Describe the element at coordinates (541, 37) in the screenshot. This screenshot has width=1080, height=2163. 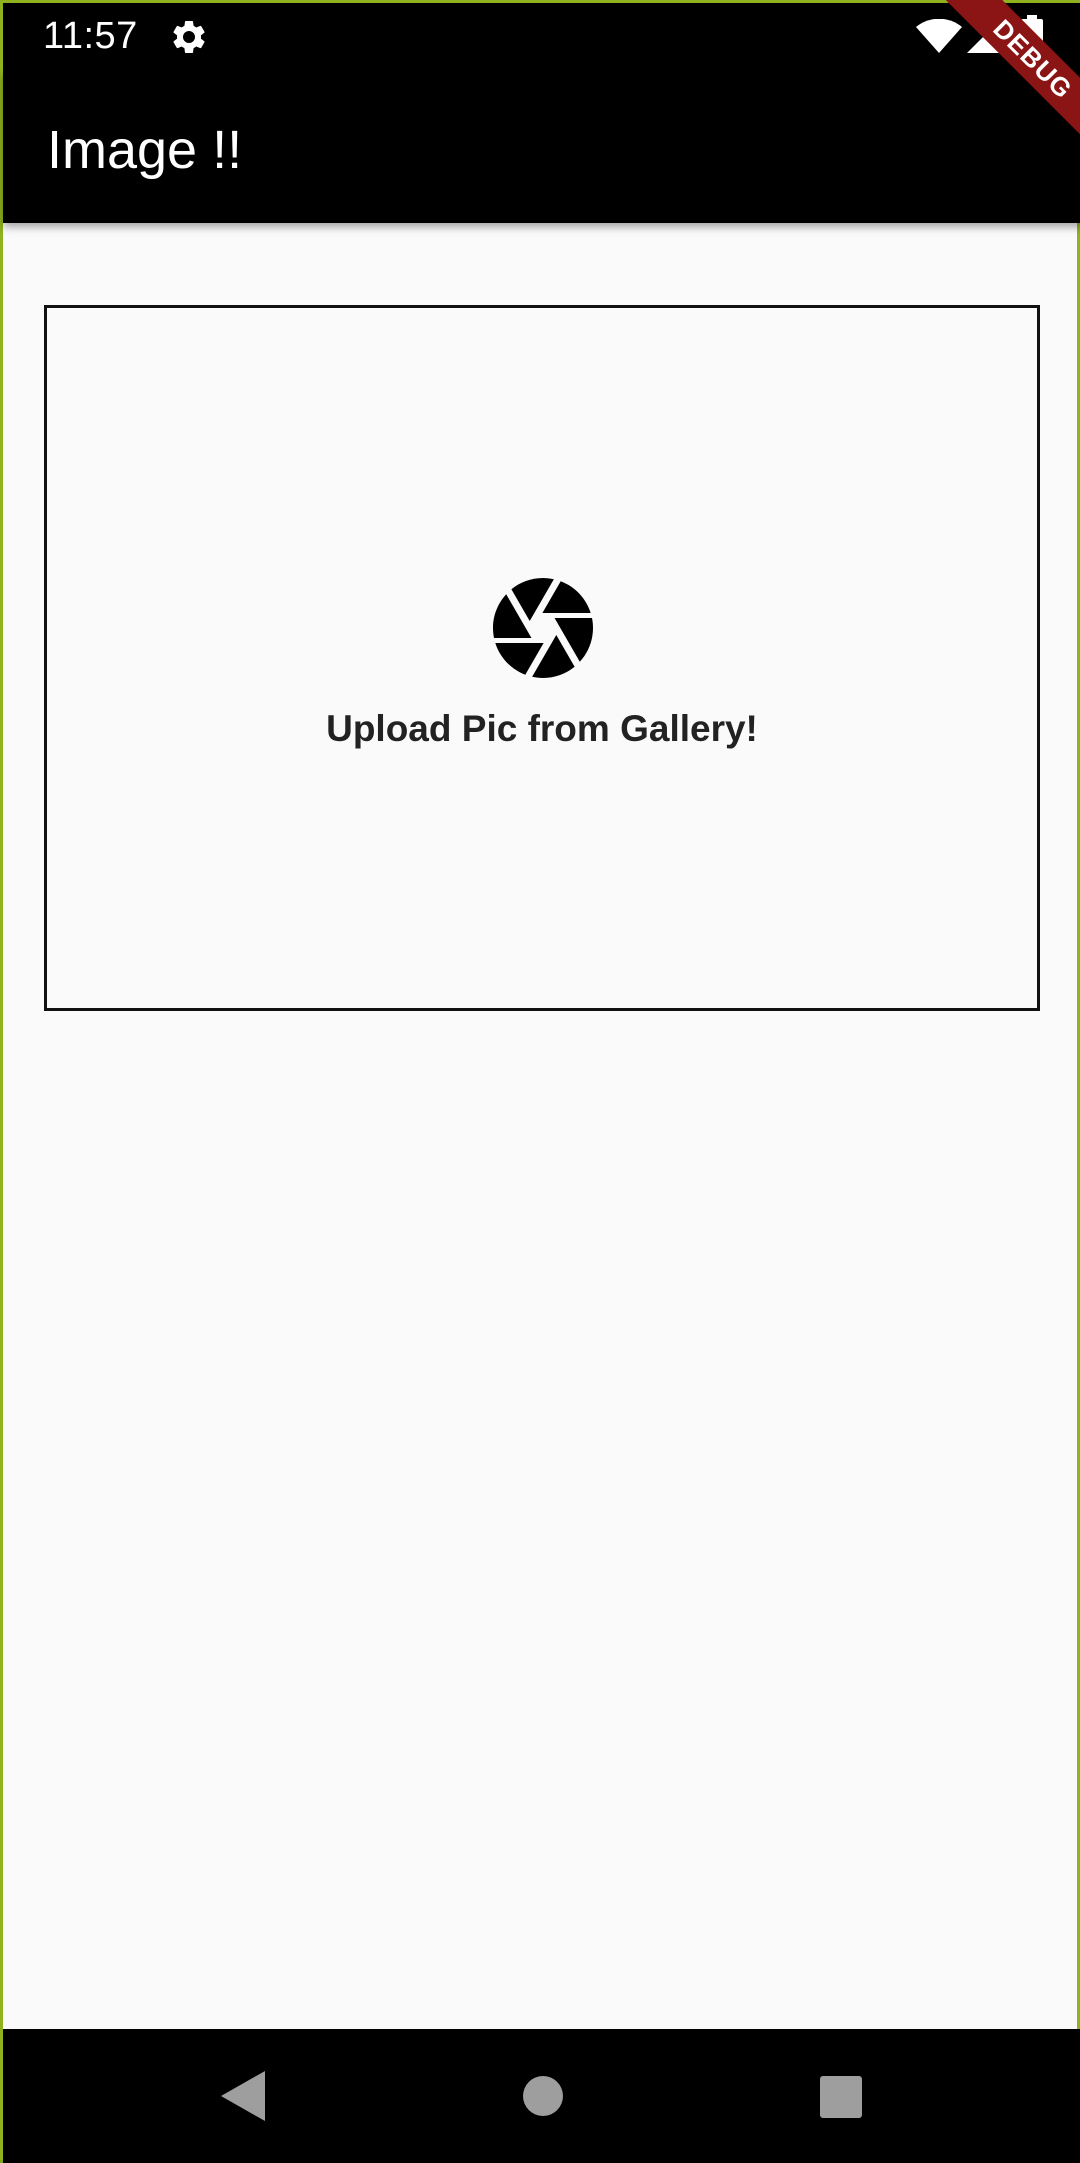
I see `status-bar: 11:57` at that location.